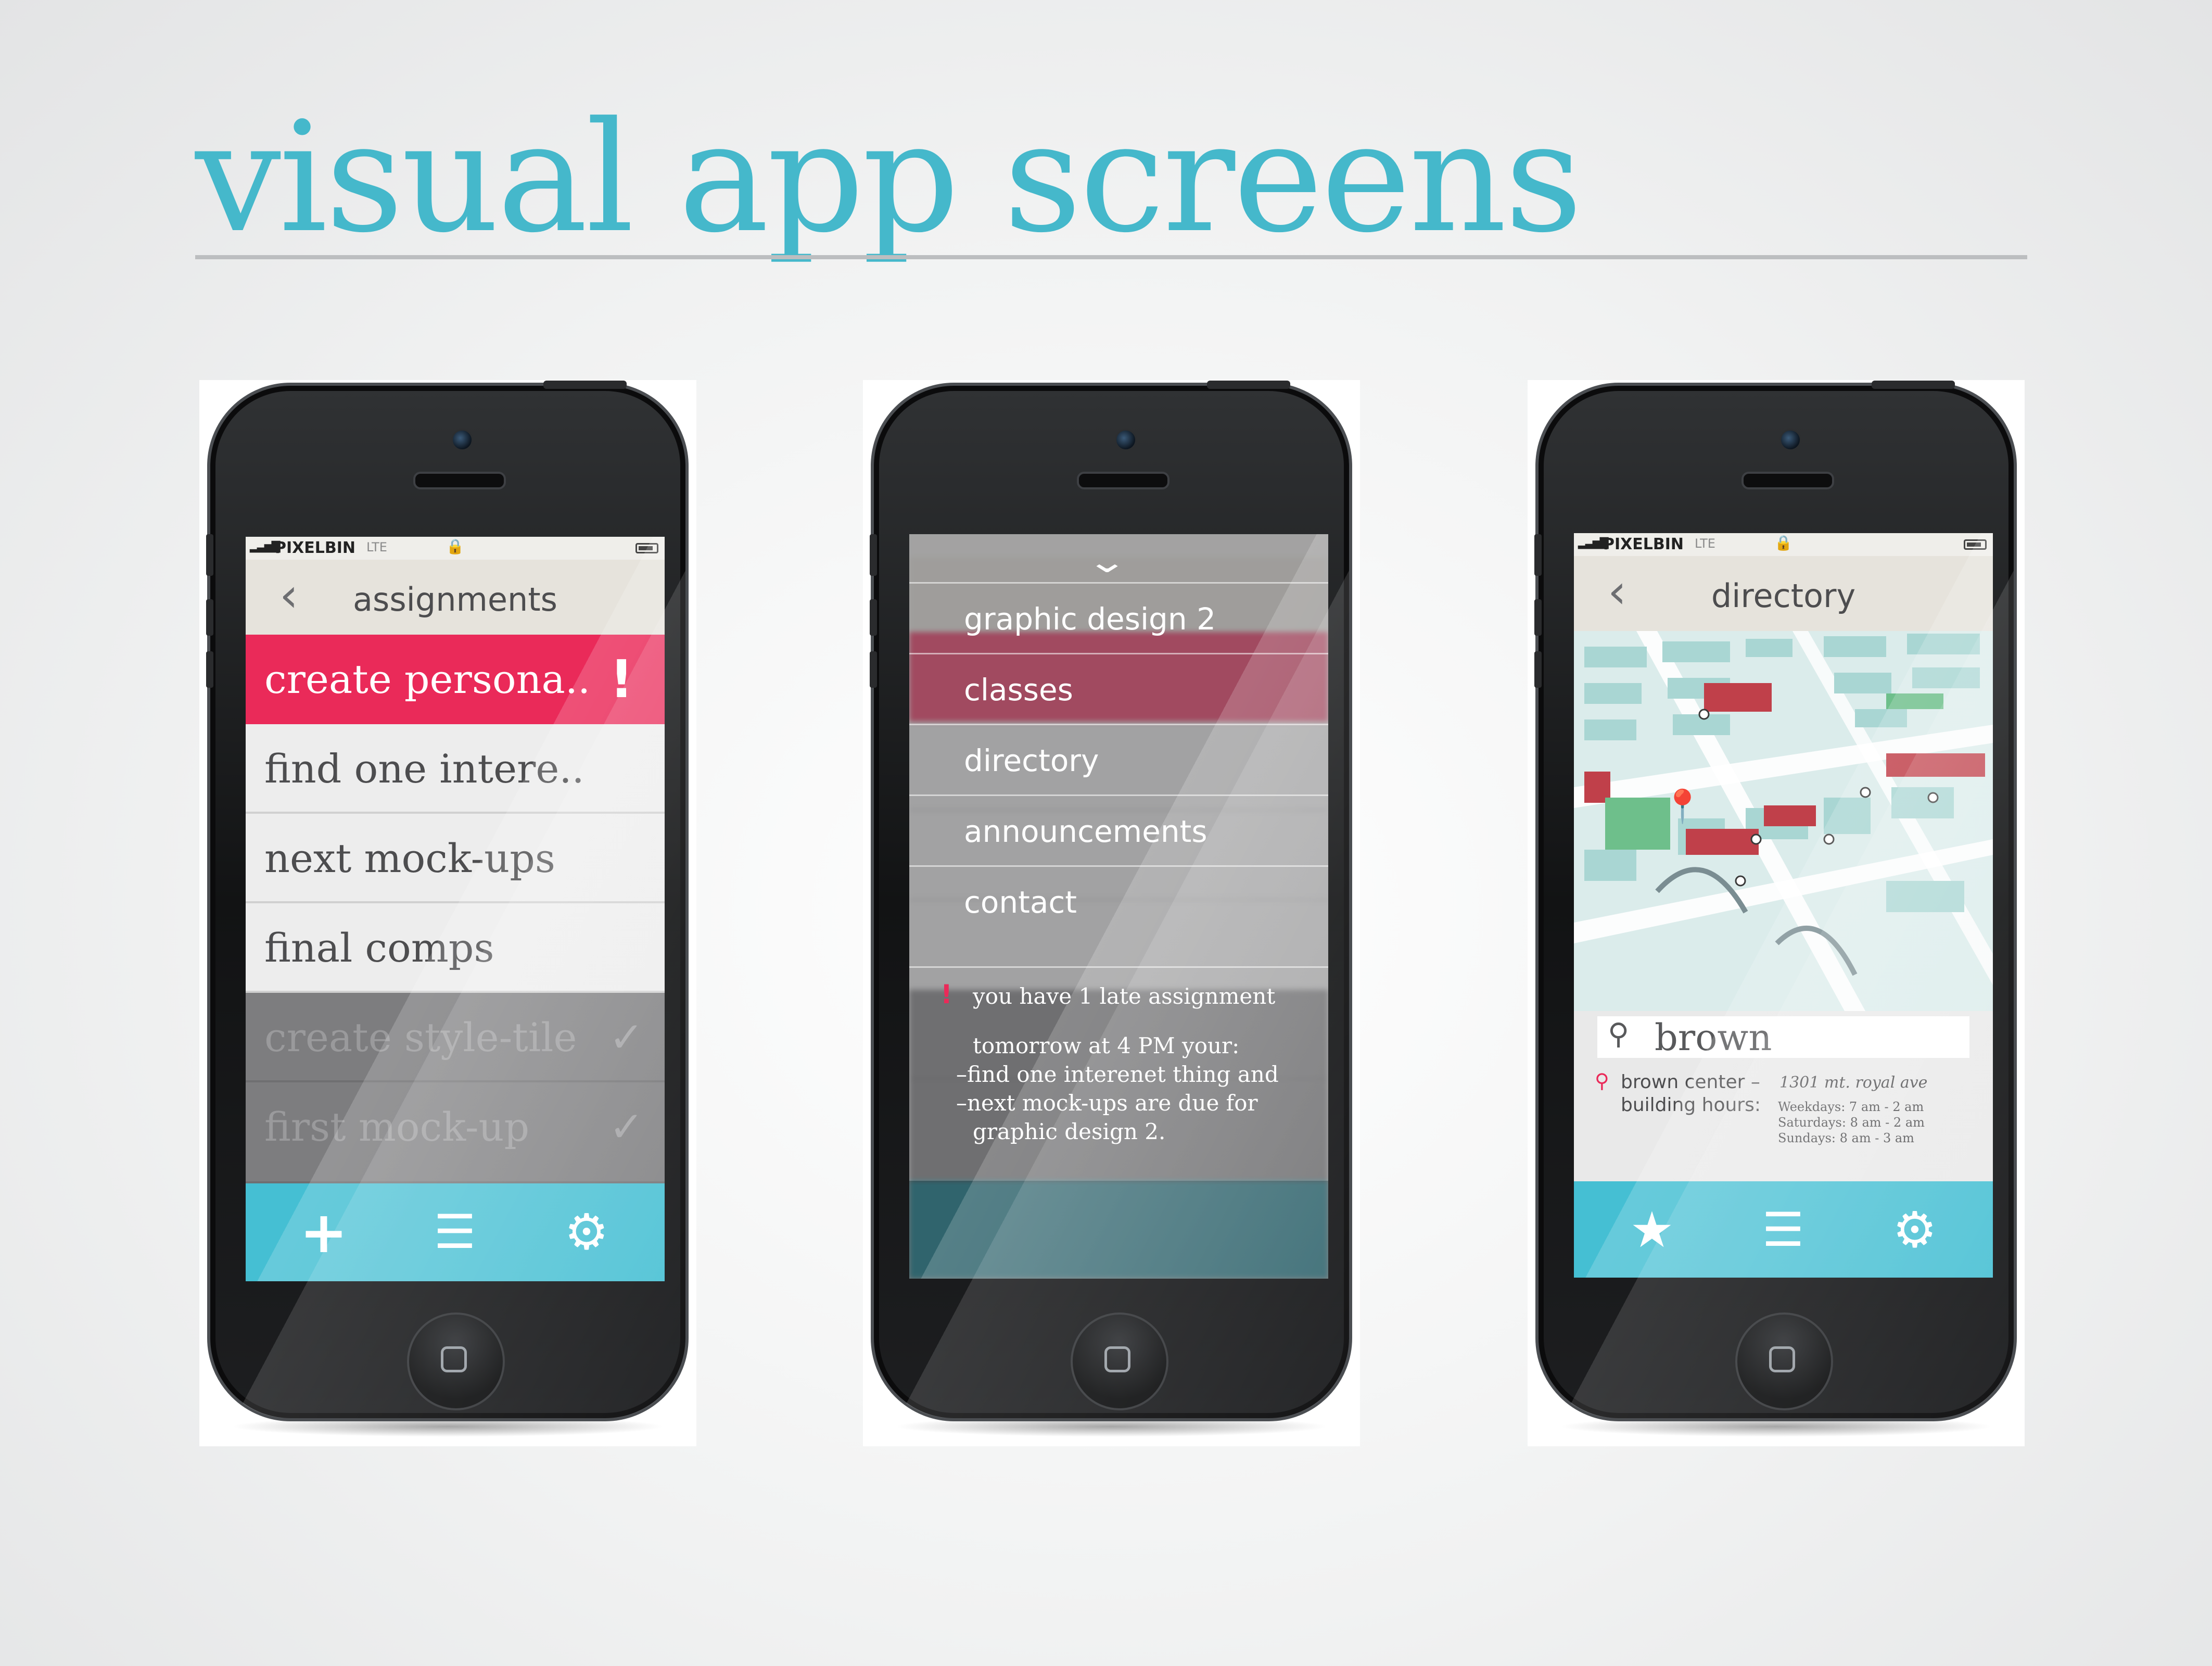 The height and width of the screenshot is (1666, 2212). I want to click on hours-label: building hours:, so click(1691, 1105).